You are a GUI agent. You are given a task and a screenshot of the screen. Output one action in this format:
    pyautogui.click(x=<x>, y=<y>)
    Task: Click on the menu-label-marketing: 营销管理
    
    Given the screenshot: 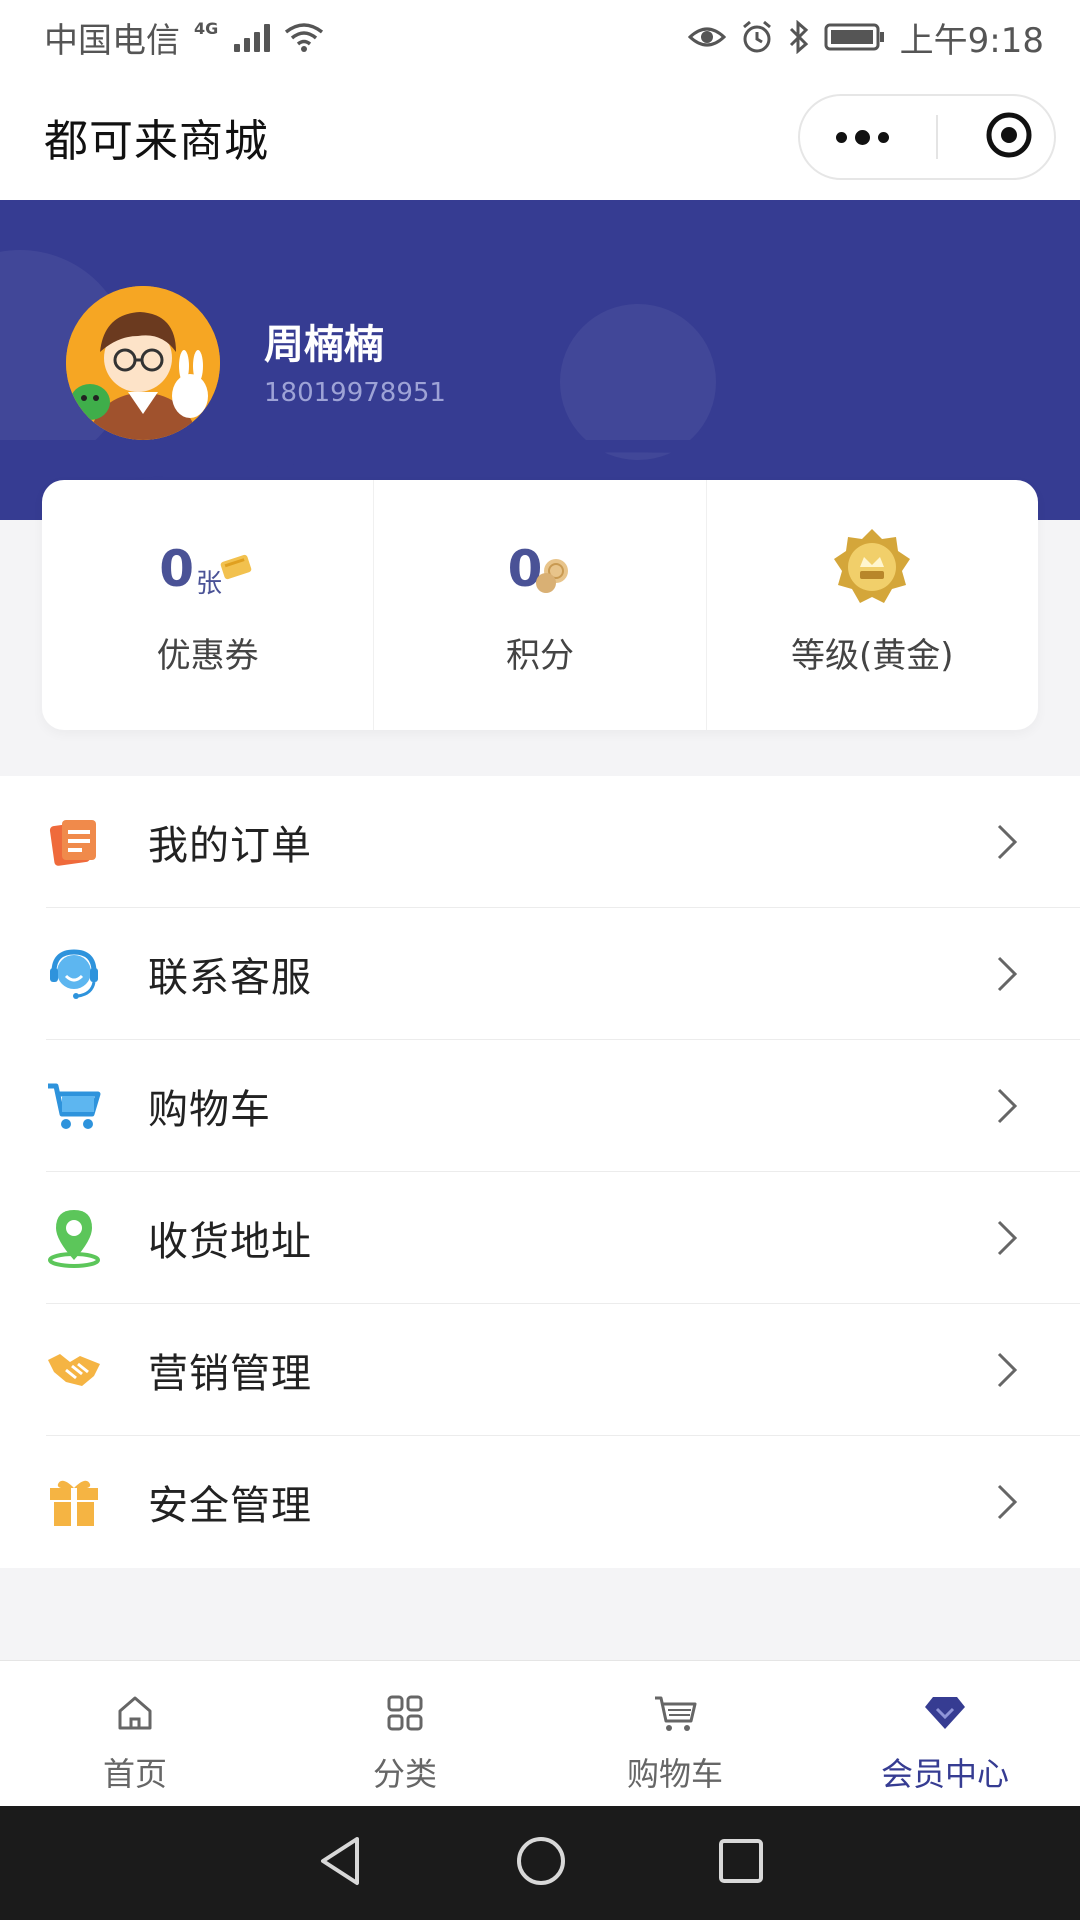 What is the action you would take?
    pyautogui.click(x=230, y=1374)
    